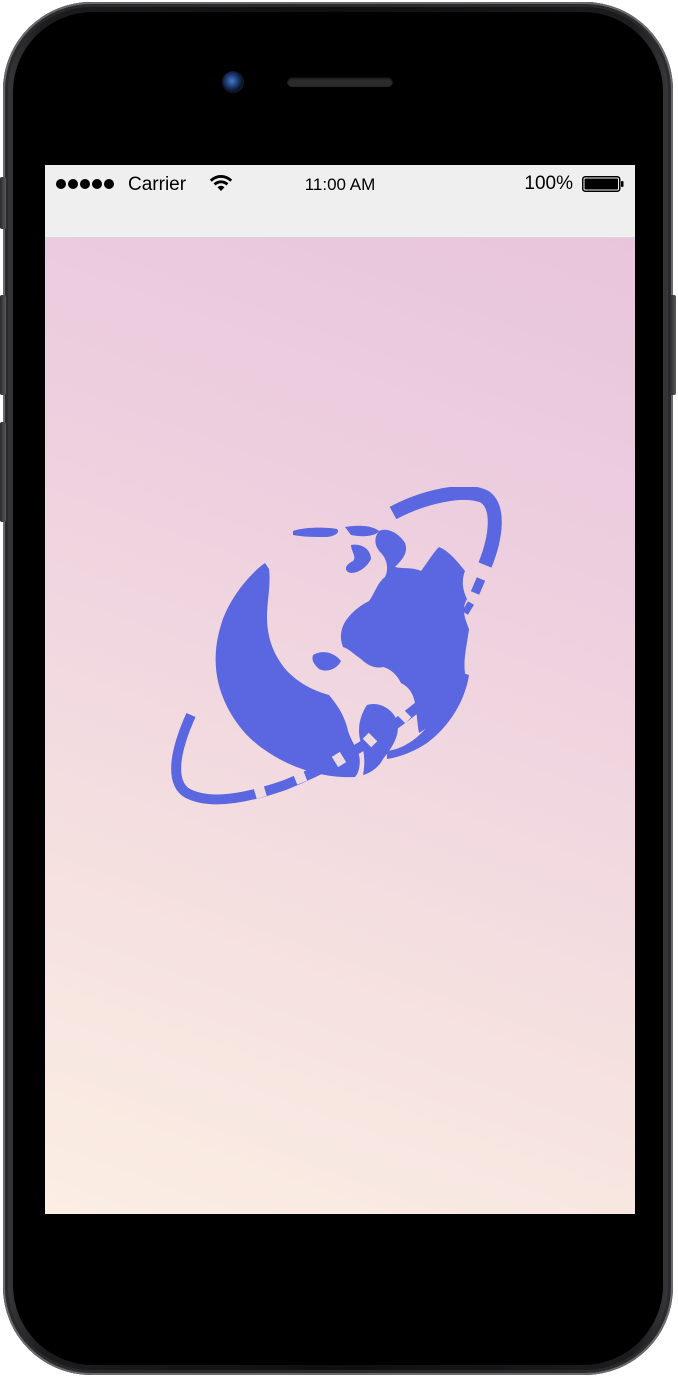  I want to click on globe-with-orbit-icon, so click(336, 645).